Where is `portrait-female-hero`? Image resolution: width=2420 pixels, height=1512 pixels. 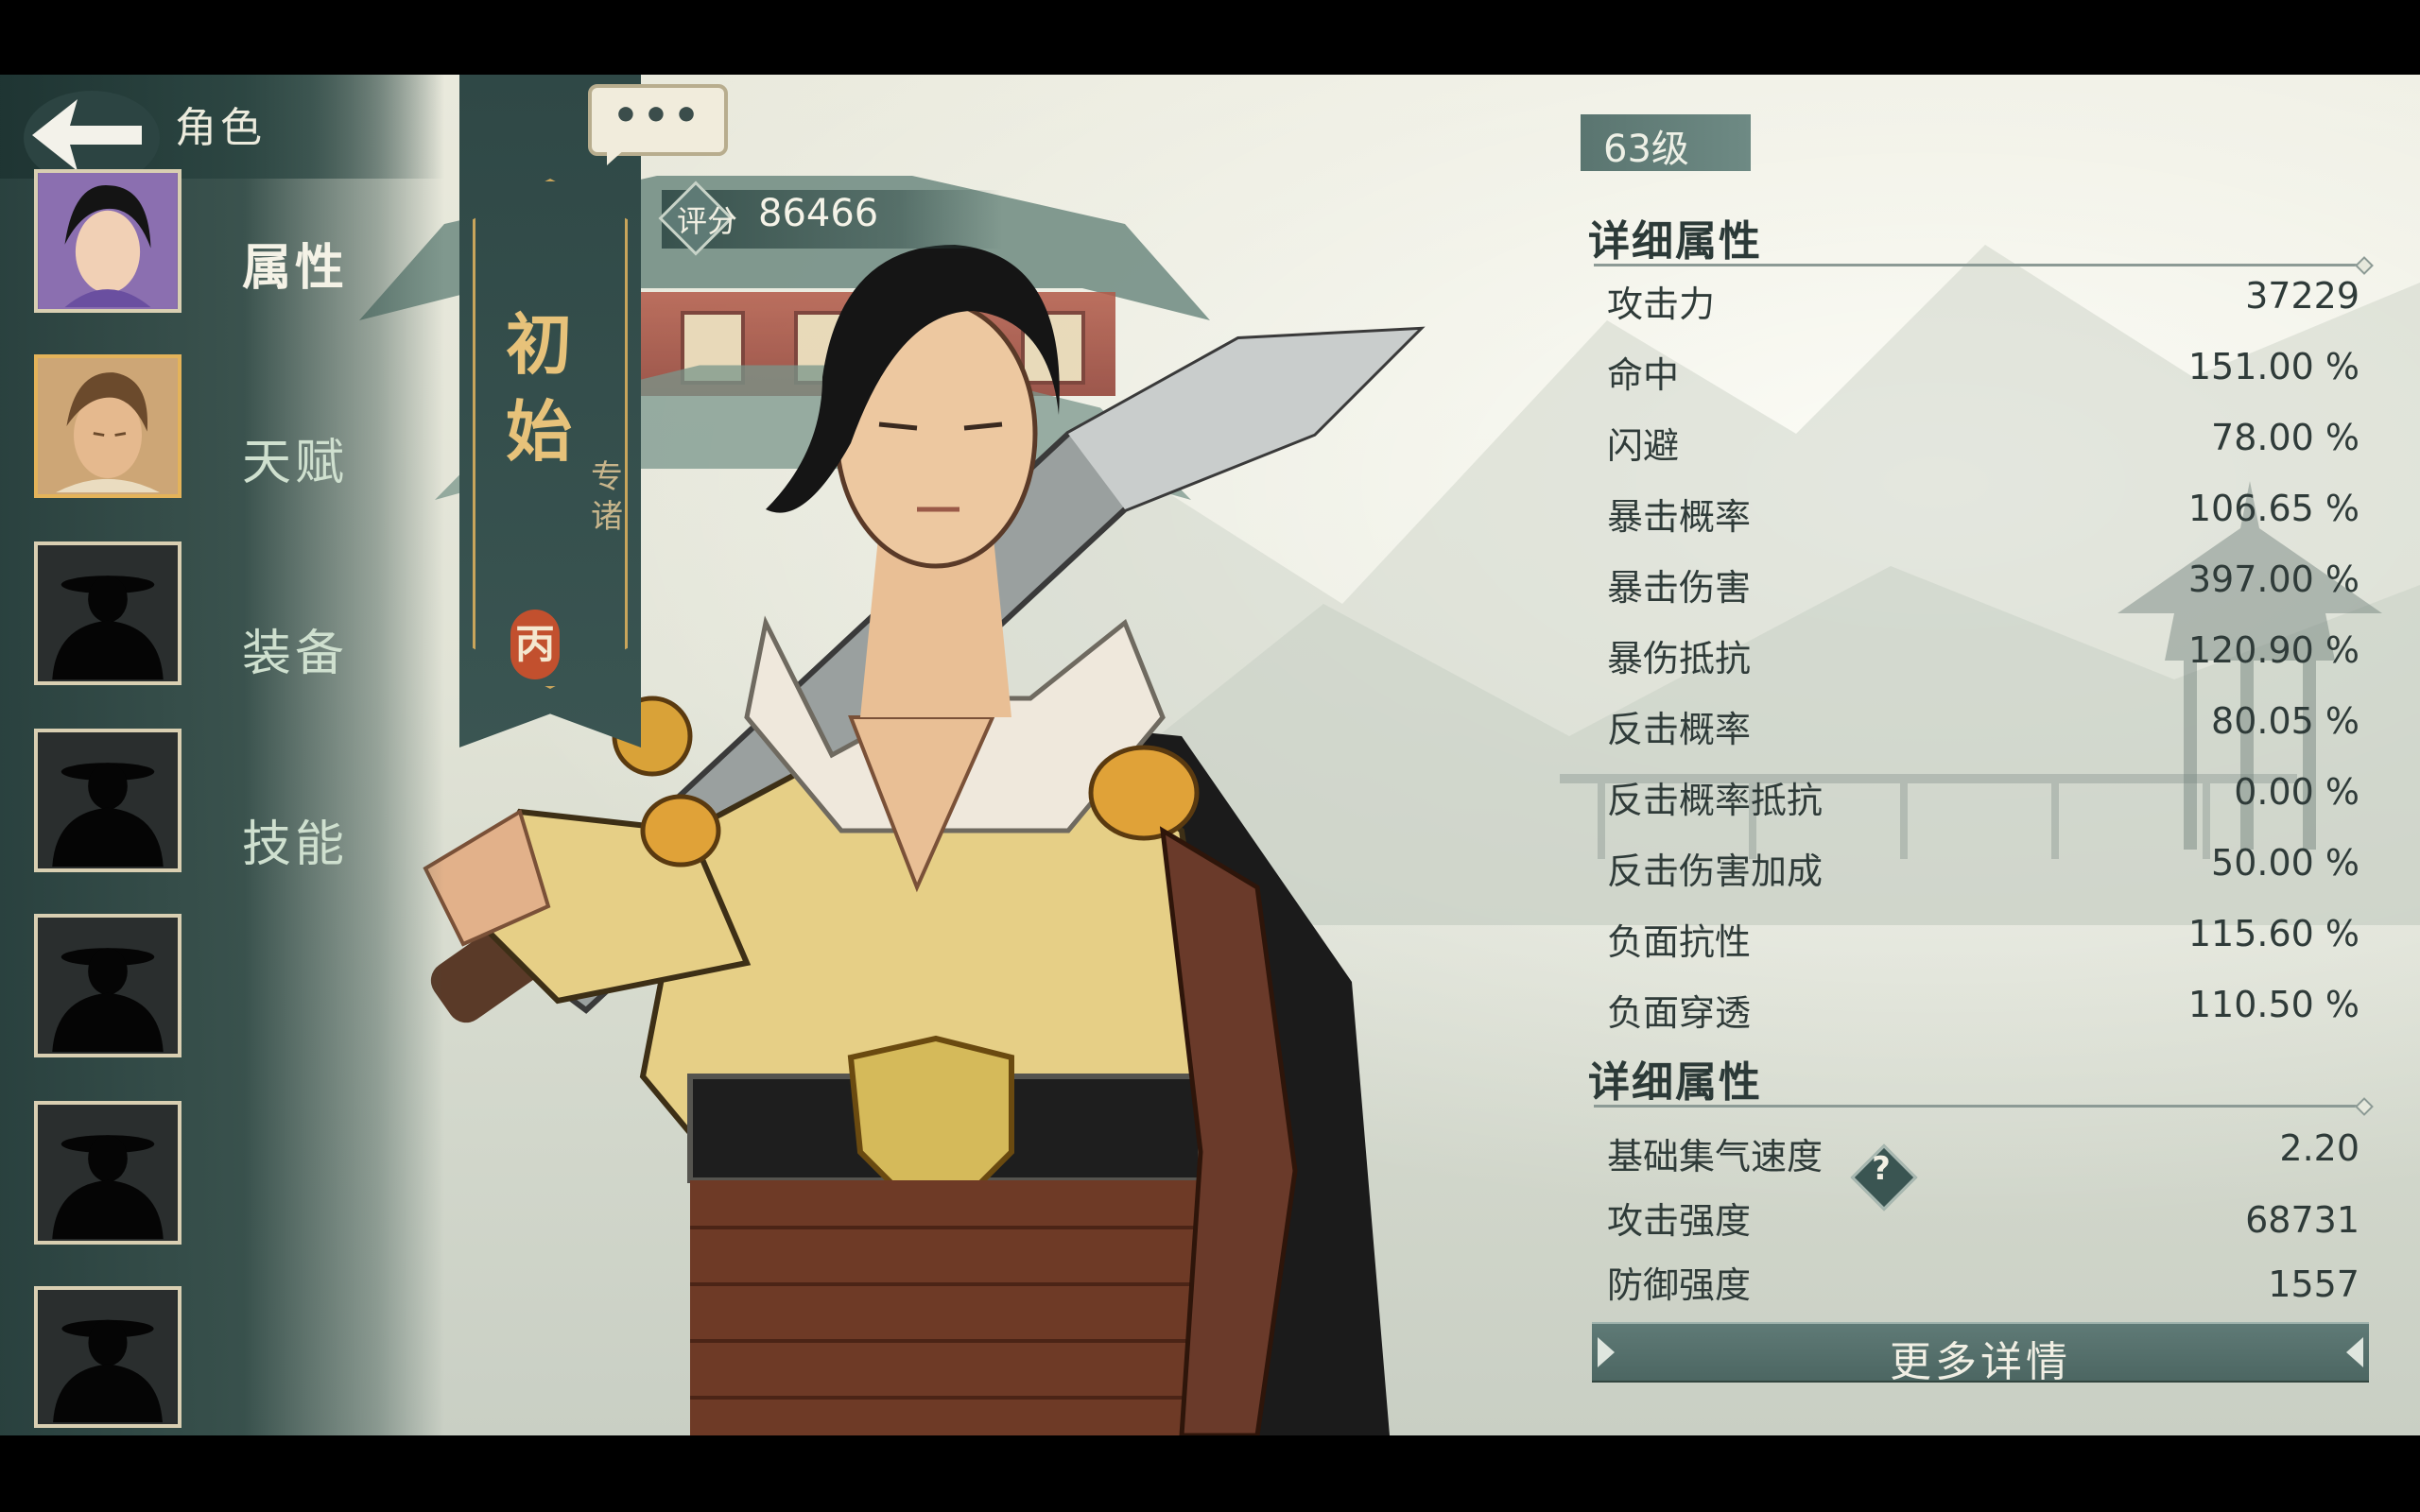
portrait-female-hero is located at coordinates (108, 241).